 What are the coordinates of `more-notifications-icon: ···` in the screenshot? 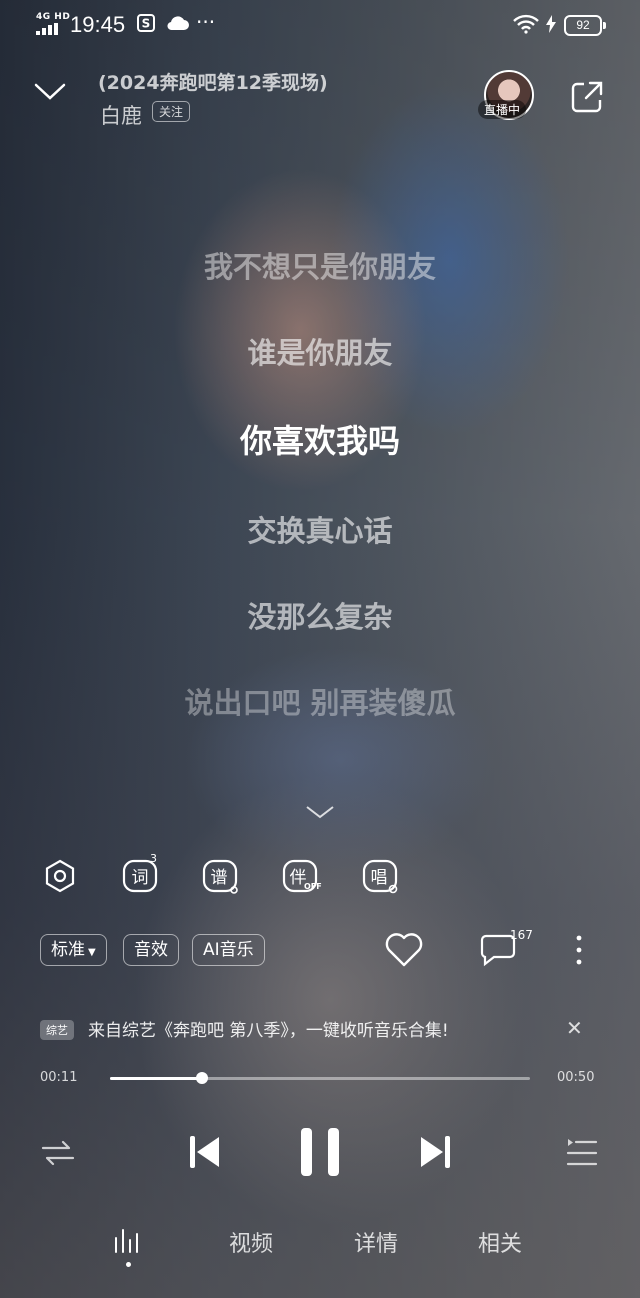 It's located at (206, 22).